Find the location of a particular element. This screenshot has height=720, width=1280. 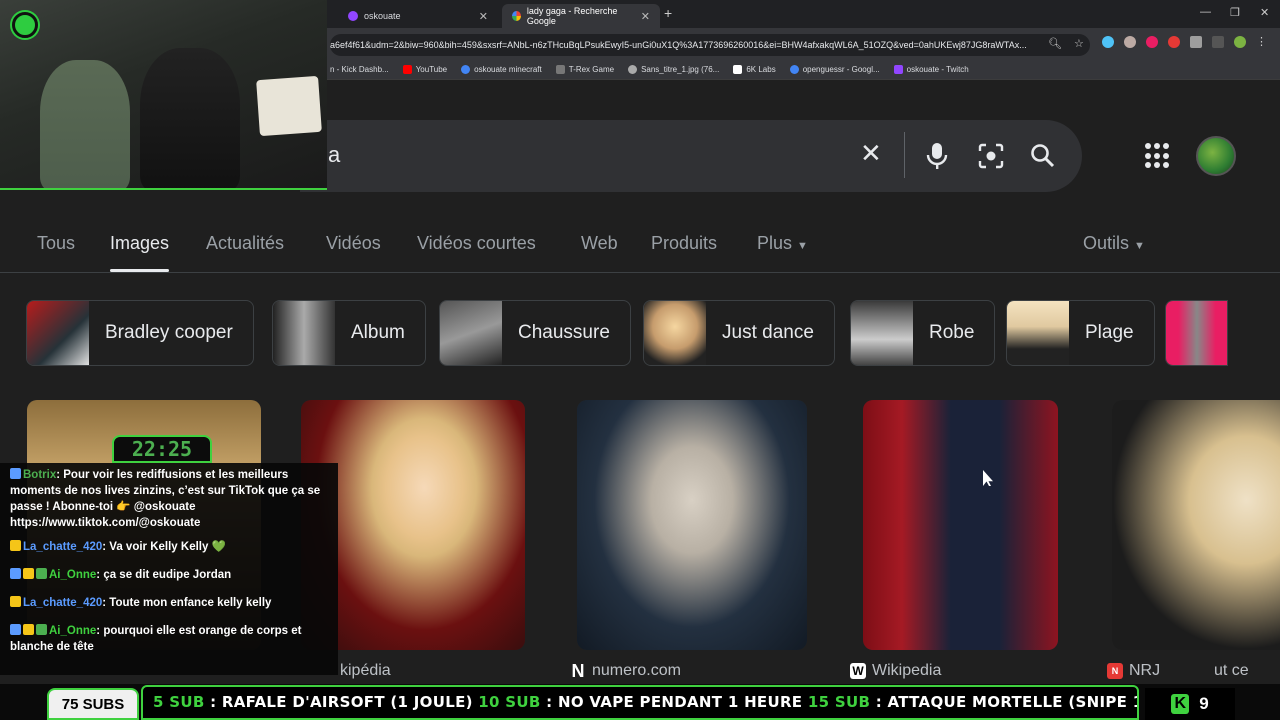

result-source: ut ce is located at coordinates (1231, 671).